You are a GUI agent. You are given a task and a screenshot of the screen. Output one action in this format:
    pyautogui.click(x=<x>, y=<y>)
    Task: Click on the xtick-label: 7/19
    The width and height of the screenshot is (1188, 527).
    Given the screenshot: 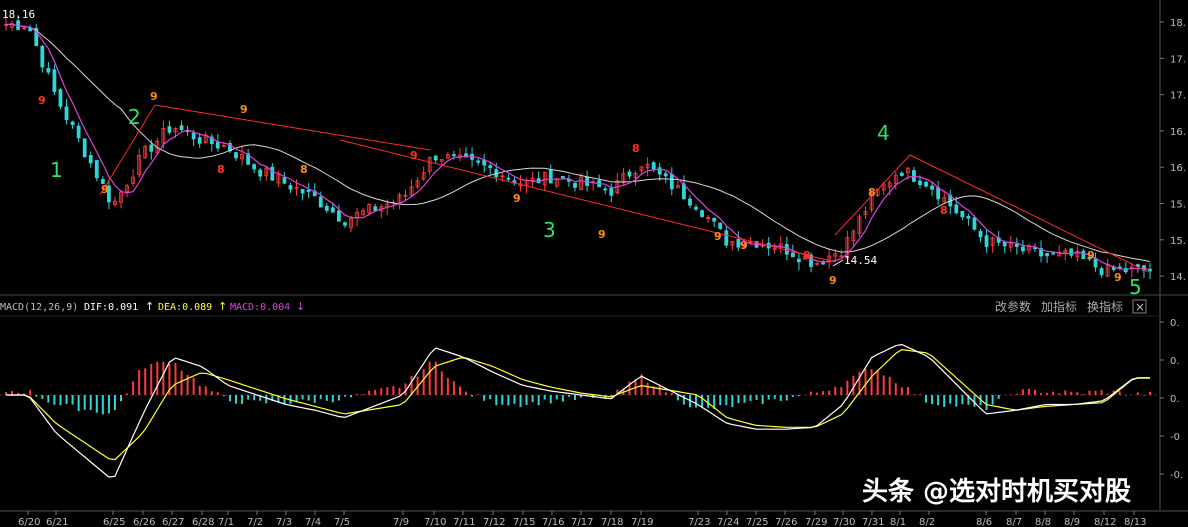 What is the action you would take?
    pyautogui.click(x=642, y=522)
    